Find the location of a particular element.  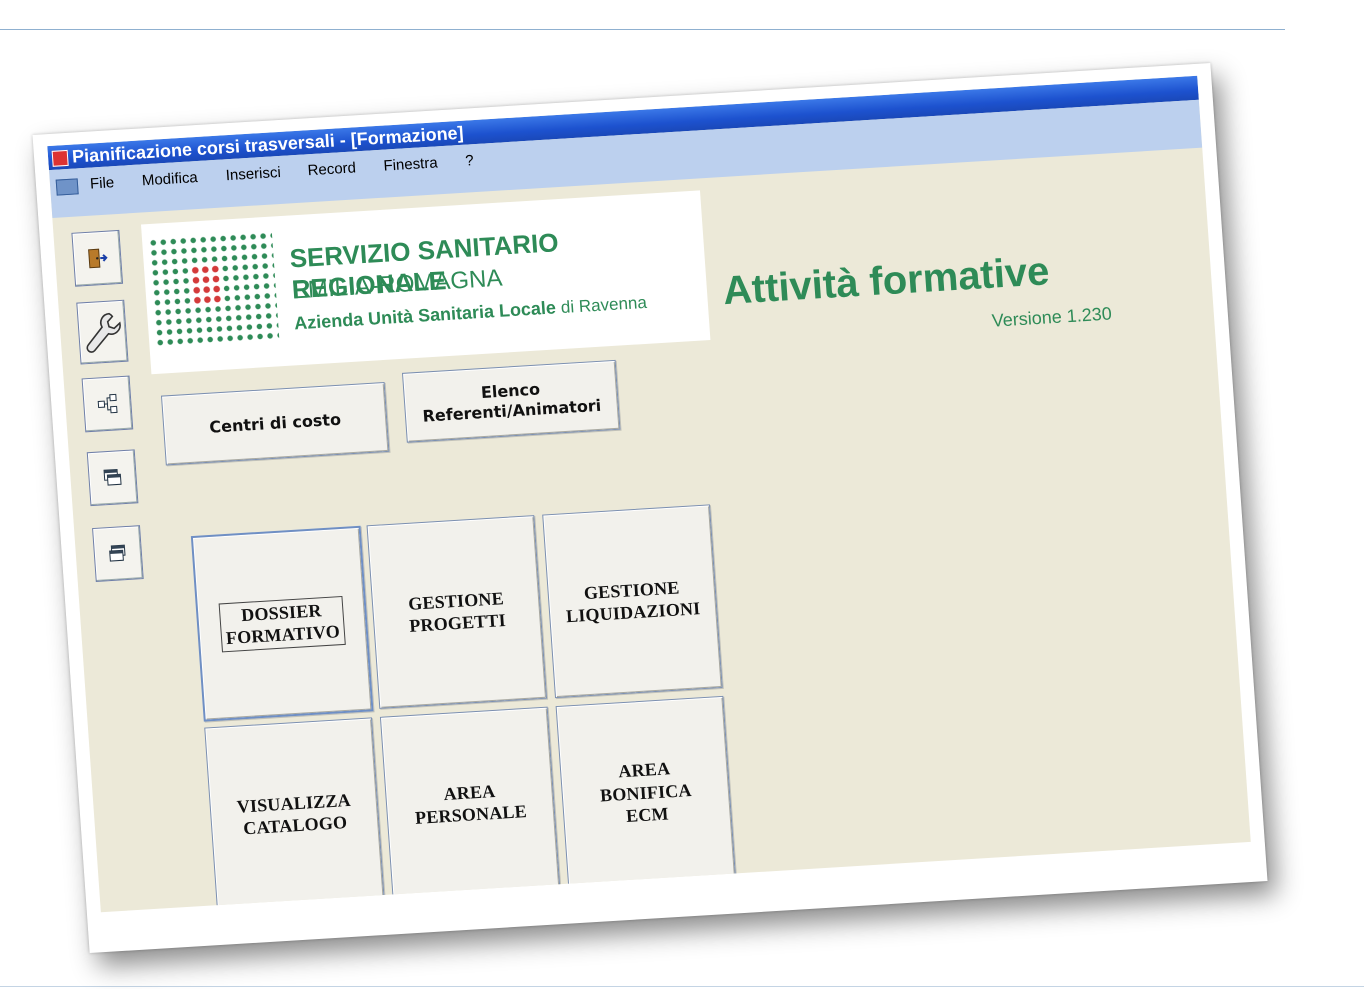

gestione-liquidazioni-button: GESTIONE LIQUIDAZIONI is located at coordinates (632, 601).